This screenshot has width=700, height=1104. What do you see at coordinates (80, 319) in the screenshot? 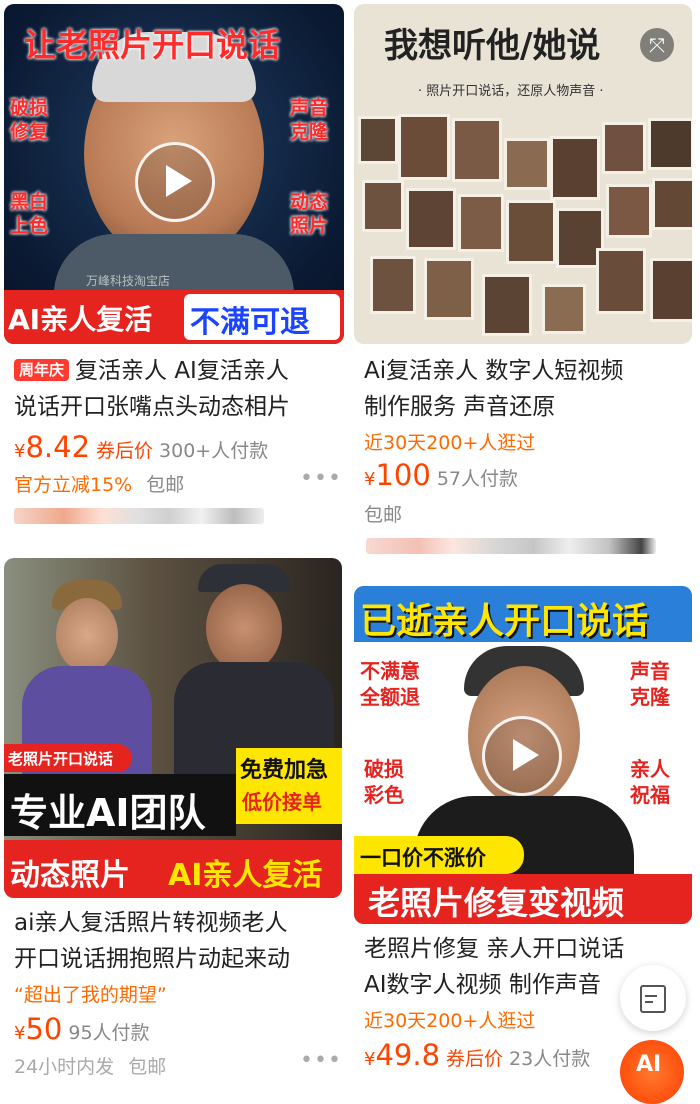
I see `banner-left-text: AI亲人复活` at bounding box center [80, 319].